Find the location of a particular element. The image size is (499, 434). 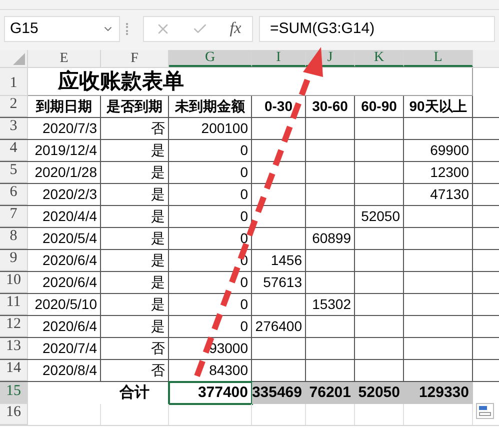

table-cell: 2020/7/4 is located at coordinates (64, 348).